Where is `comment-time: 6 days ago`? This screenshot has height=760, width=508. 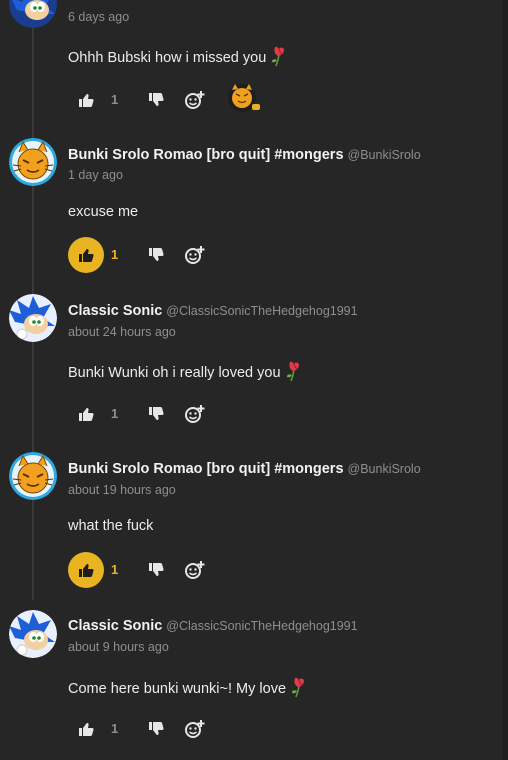 comment-time: 6 days ago is located at coordinates (99, 17).